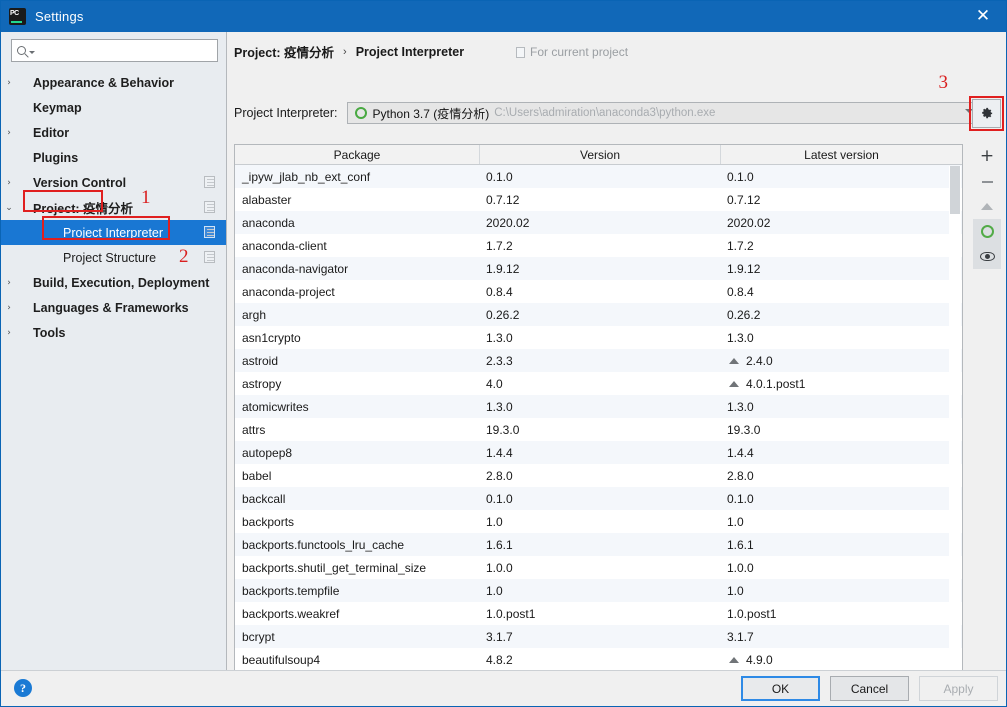 The image size is (1007, 707). Describe the element at coordinates (598, 429) in the screenshot. I see `table-row: attrs 19.3.0 19.3.0` at that location.